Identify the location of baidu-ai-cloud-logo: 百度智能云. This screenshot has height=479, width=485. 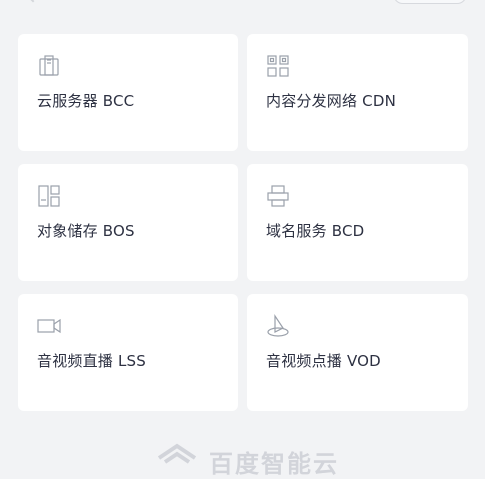
(247, 459).